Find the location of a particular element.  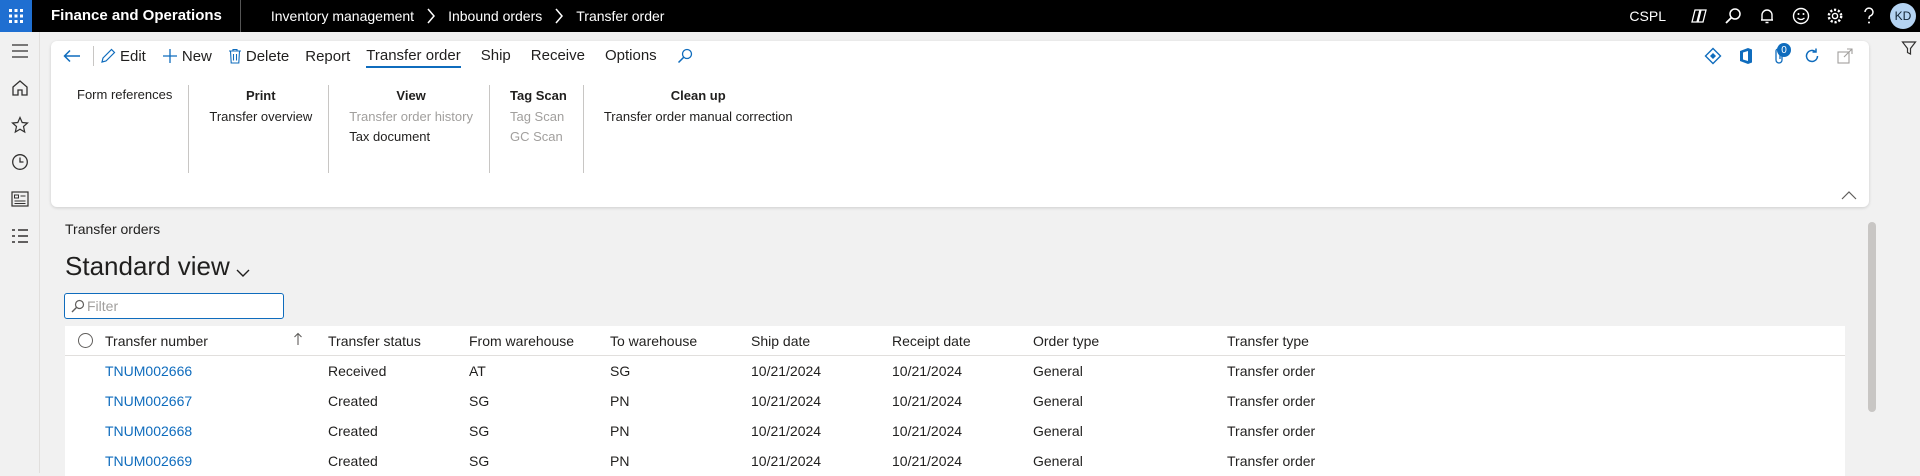

cell-from-warehouse: SG is located at coordinates (479, 461).